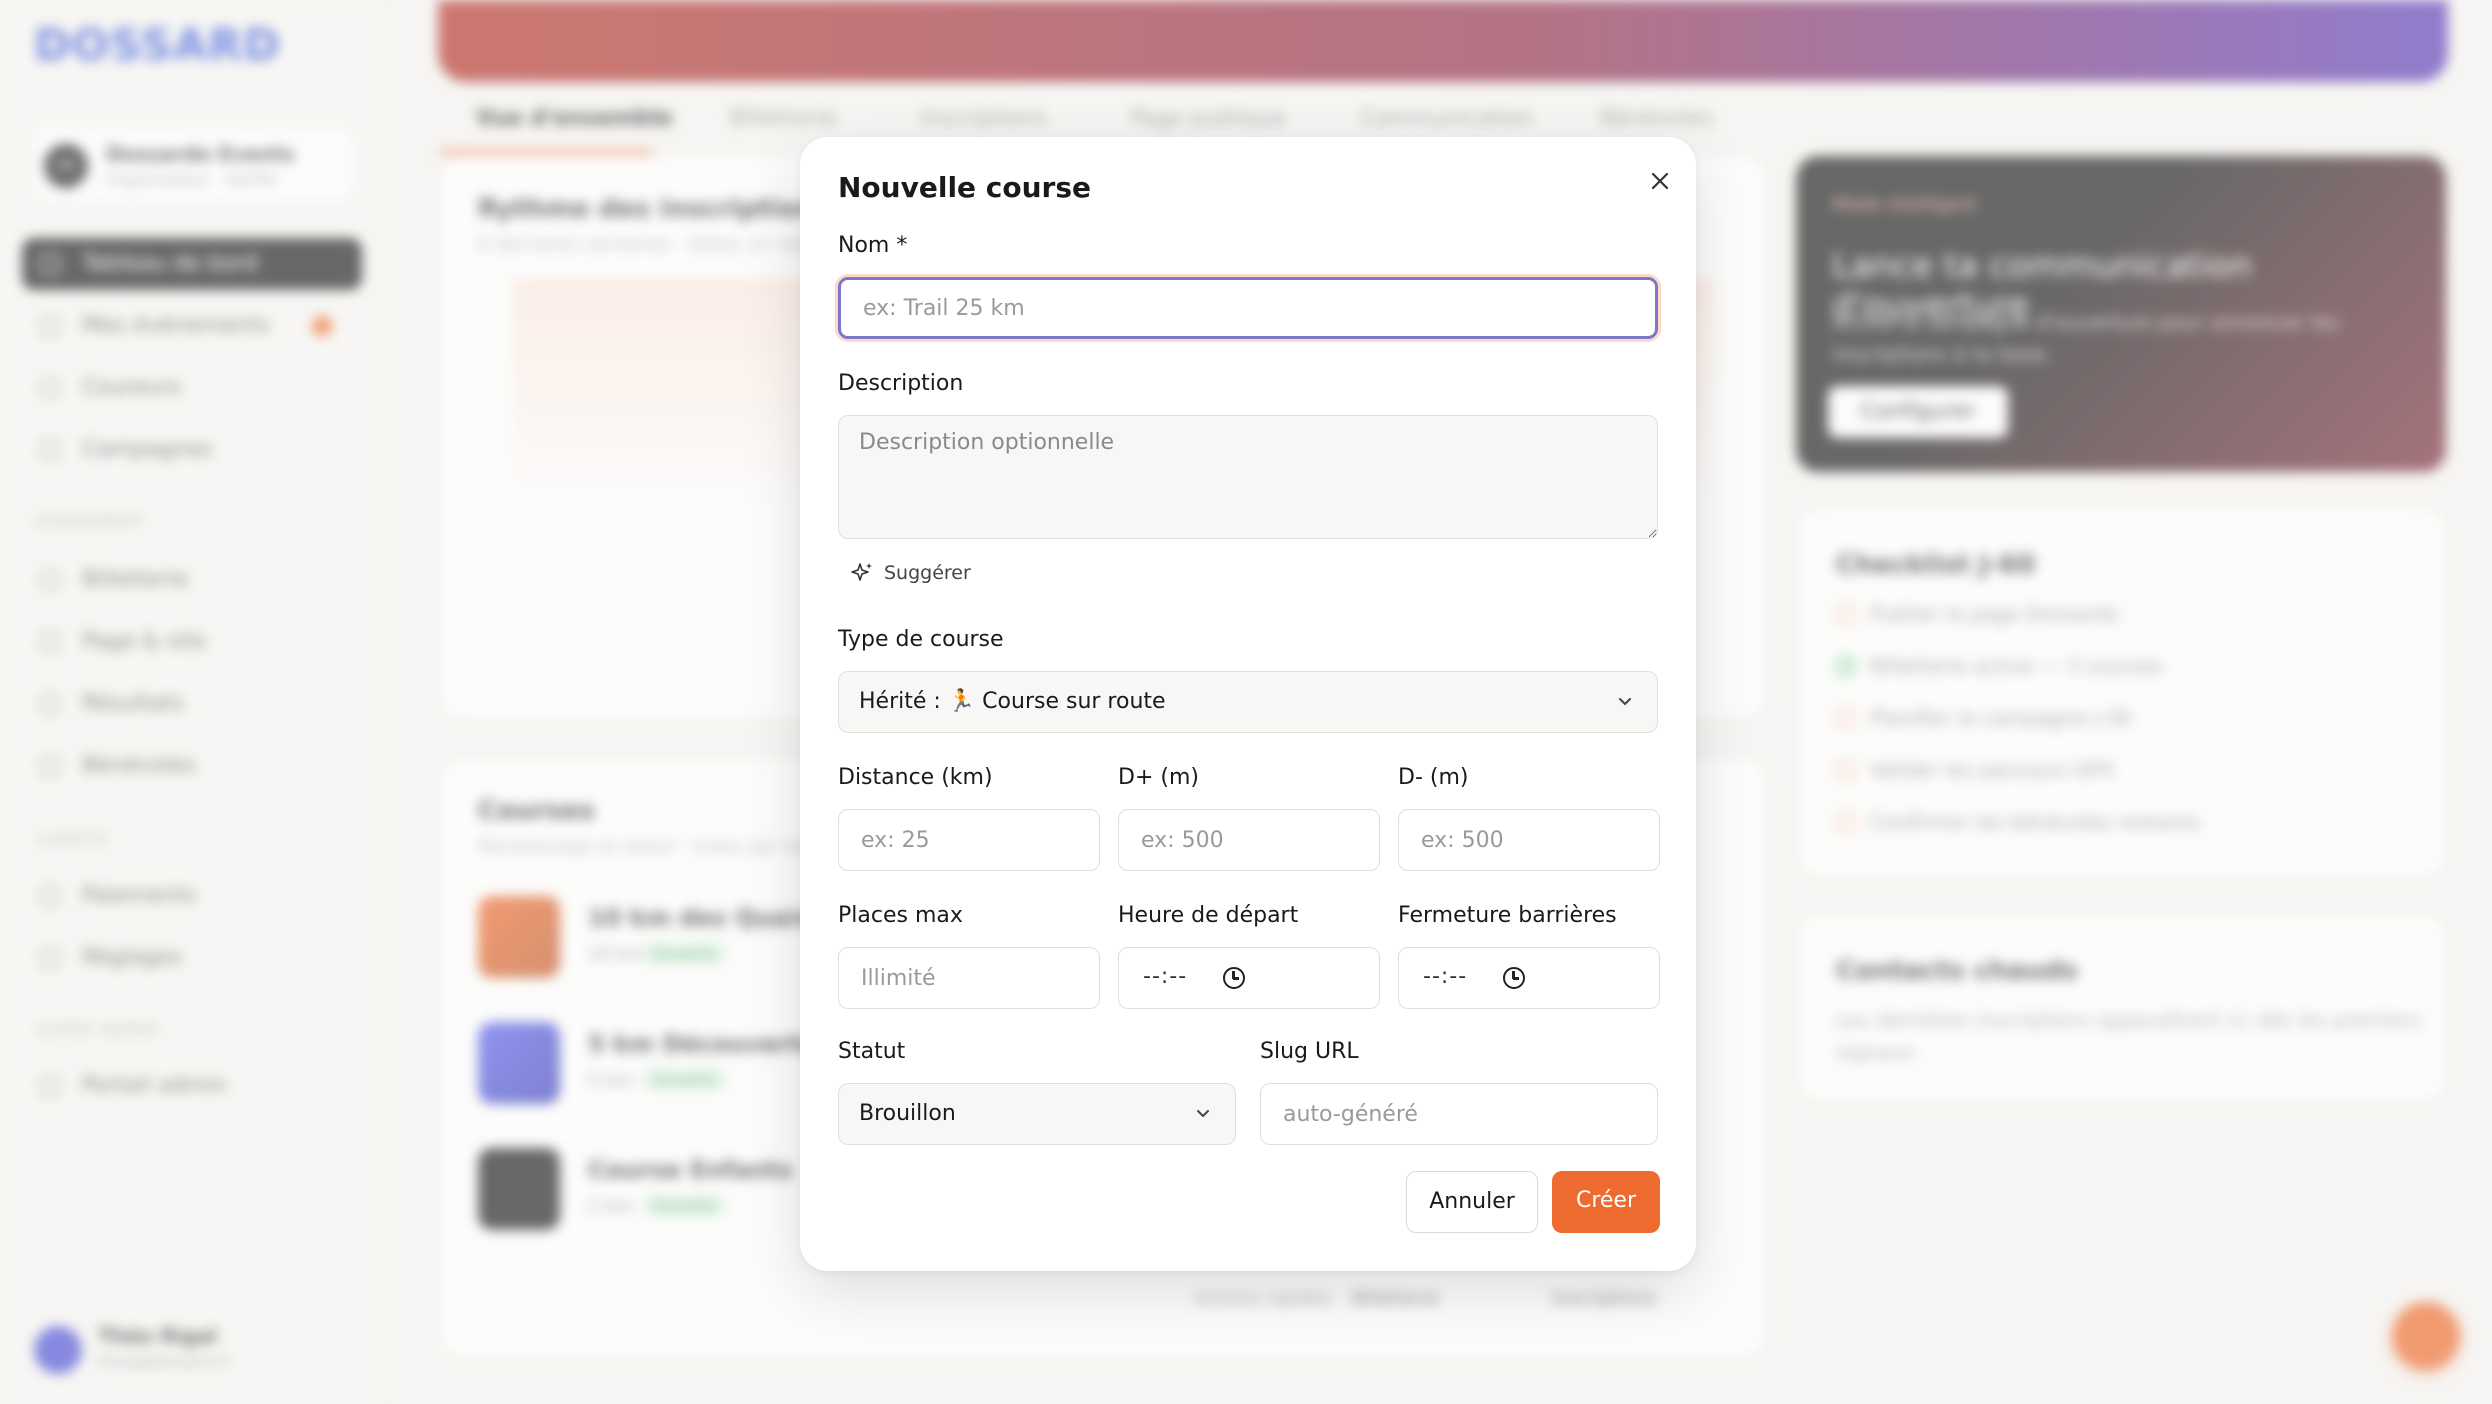 Image resolution: width=2492 pixels, height=1404 pixels. Describe the element at coordinates (921, 639) in the screenshot. I see `race-type-label: Type de course` at that location.